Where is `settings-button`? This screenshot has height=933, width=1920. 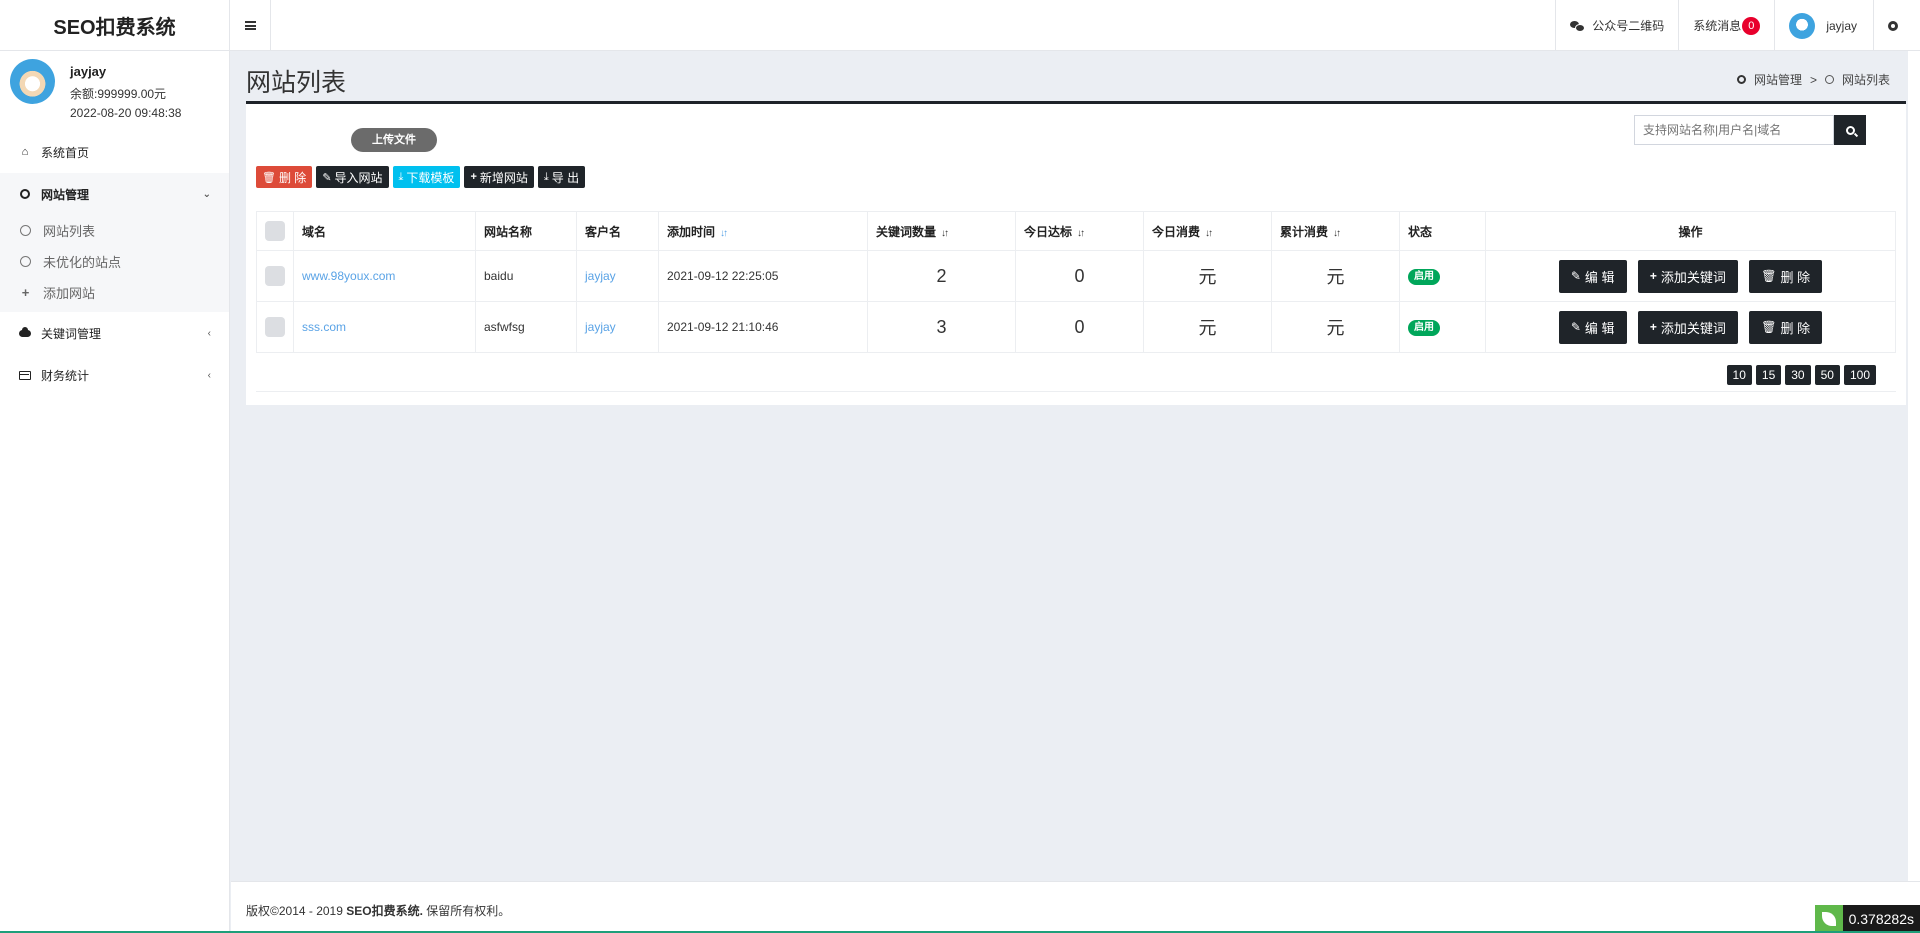
settings-button is located at coordinates (1891, 25).